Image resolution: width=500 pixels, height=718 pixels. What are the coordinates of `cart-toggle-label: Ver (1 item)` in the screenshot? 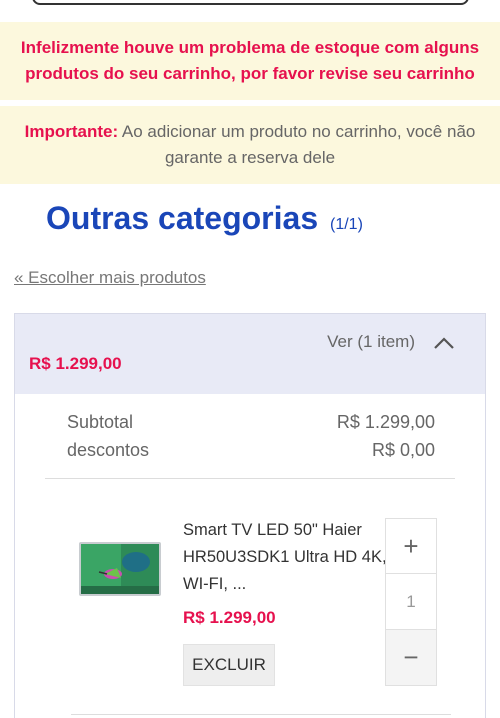 It's located at (371, 342).